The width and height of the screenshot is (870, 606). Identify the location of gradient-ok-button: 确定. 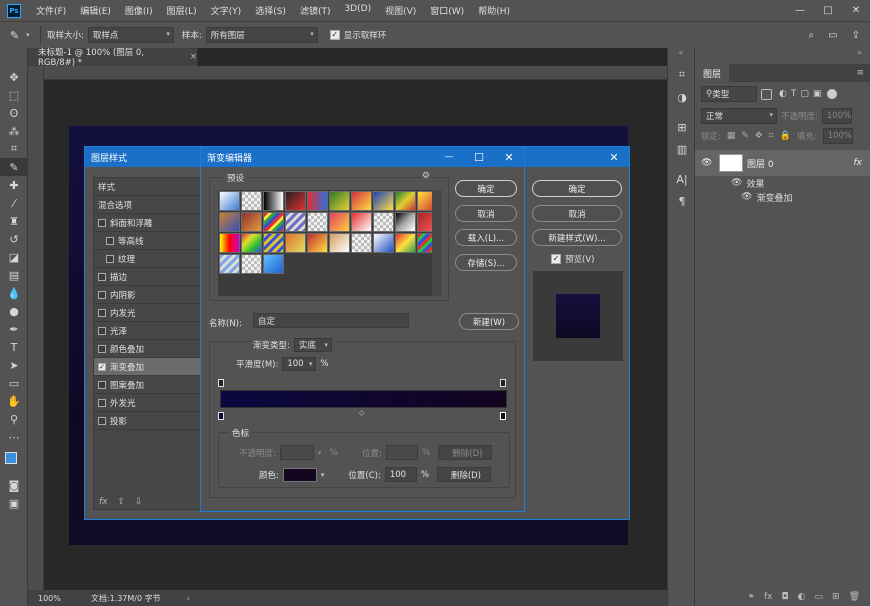
(486, 188).